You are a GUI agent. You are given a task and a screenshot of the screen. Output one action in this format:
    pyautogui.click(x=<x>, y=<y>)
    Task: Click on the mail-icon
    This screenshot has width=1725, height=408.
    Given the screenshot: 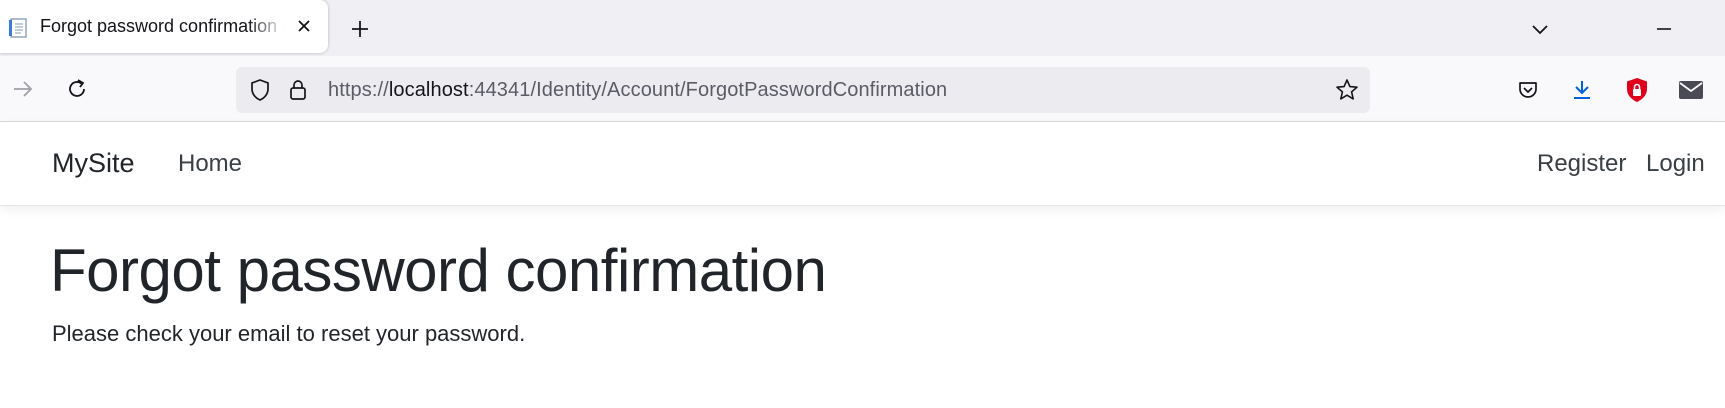 What is the action you would take?
    pyautogui.click(x=1691, y=90)
    